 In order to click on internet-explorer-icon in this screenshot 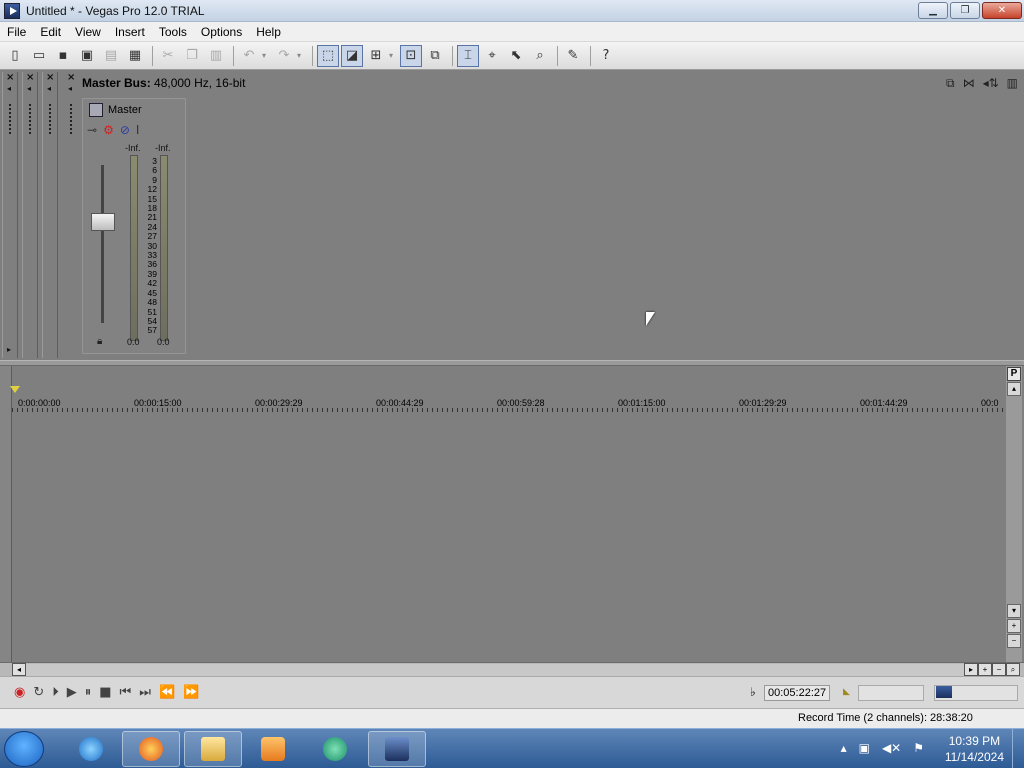, I will do `click(91, 749)`.